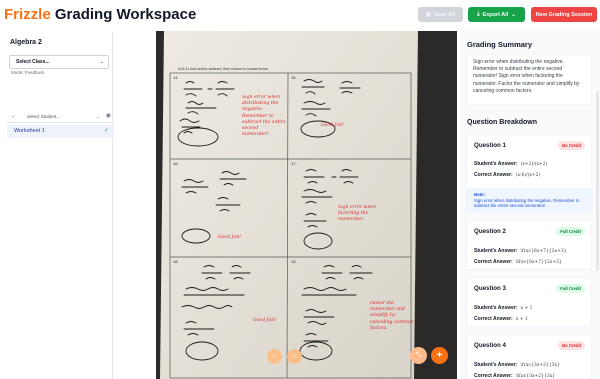 The image size is (600, 379). Describe the element at coordinates (176, 77) in the screenshot. I see `problem-number: 14.` at that location.